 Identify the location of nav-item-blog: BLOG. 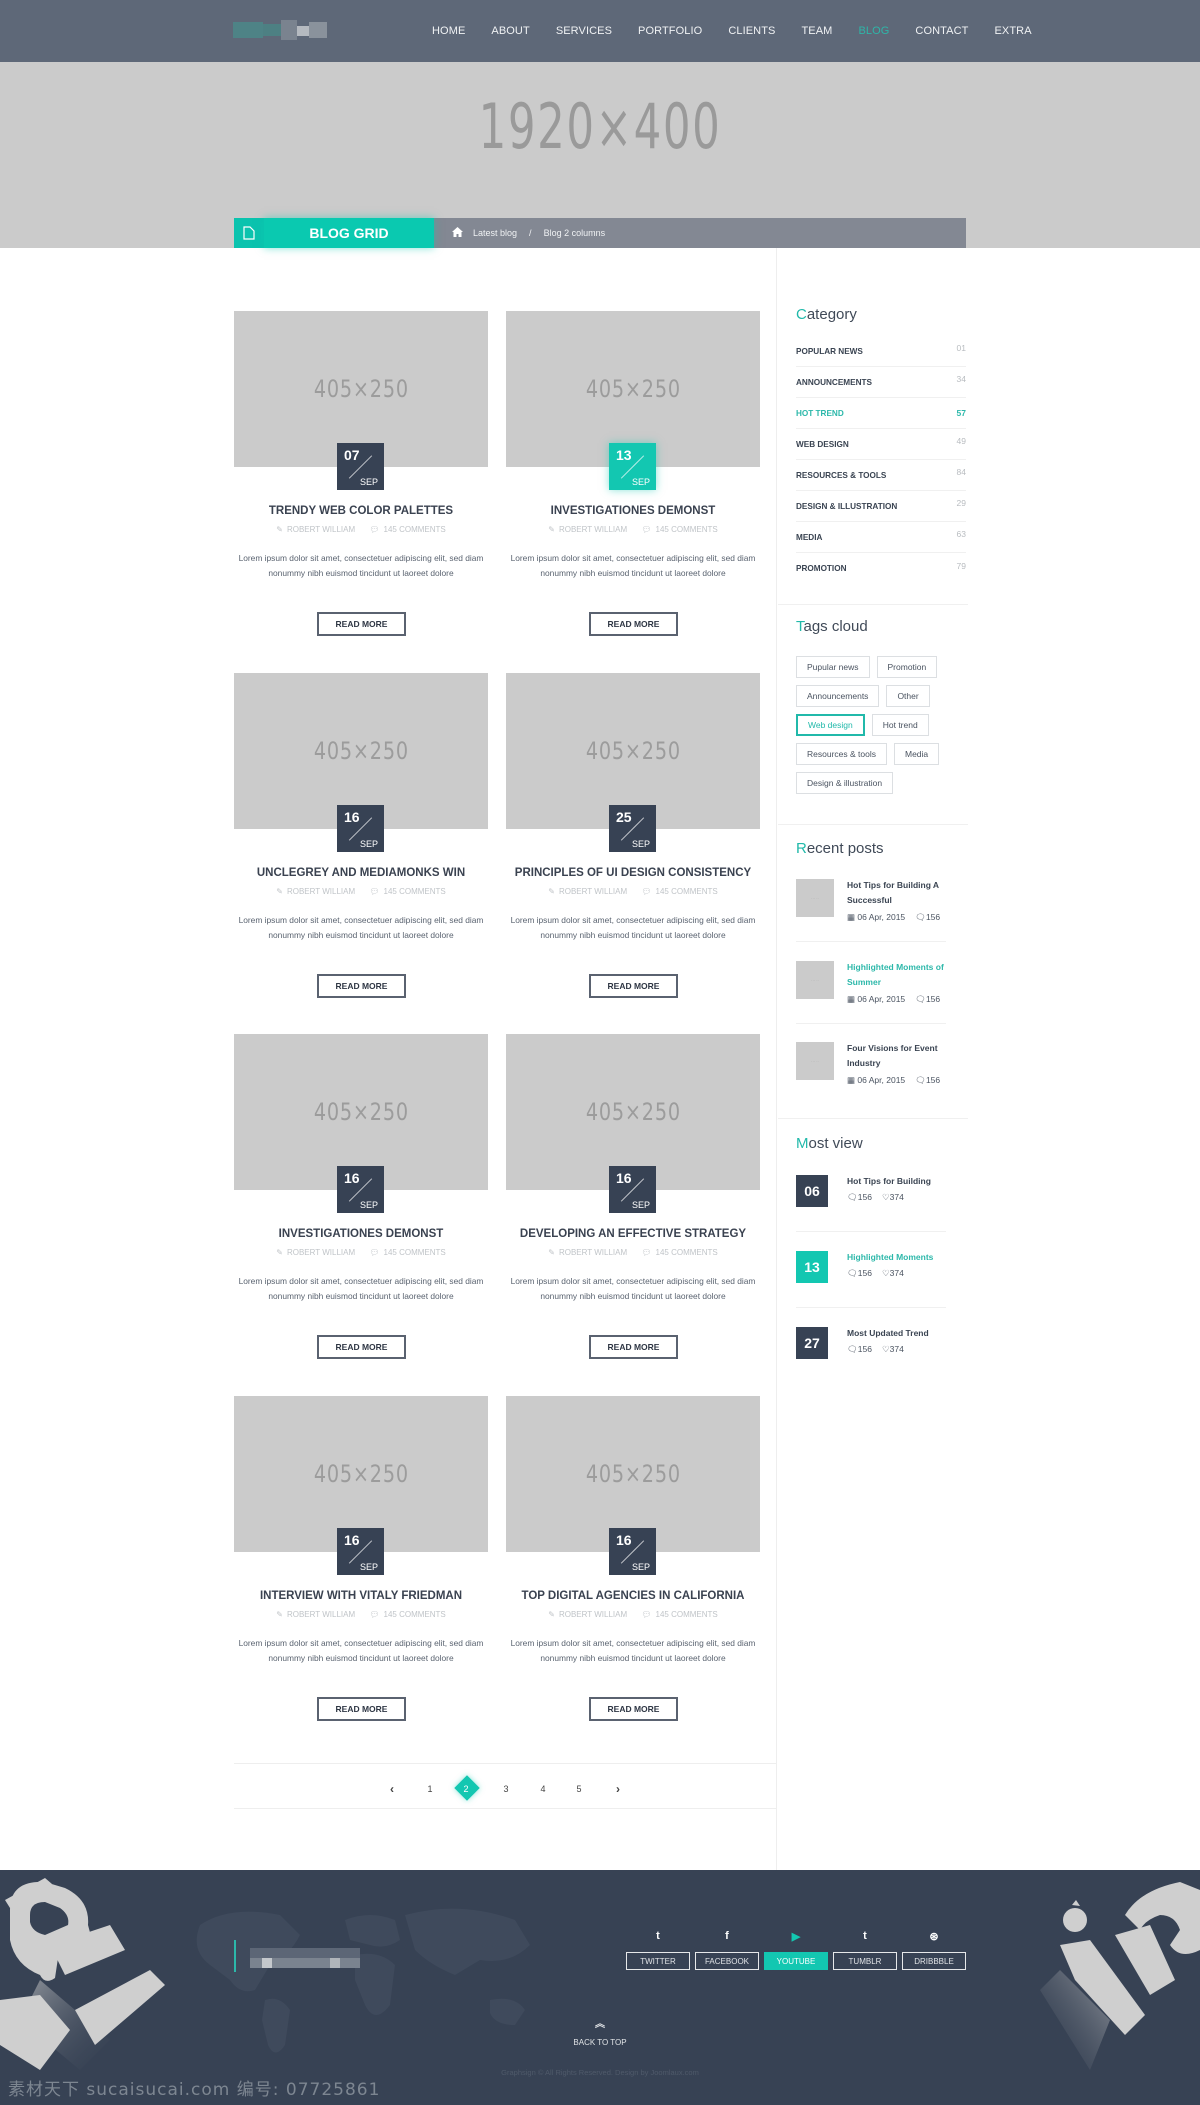
(873, 31).